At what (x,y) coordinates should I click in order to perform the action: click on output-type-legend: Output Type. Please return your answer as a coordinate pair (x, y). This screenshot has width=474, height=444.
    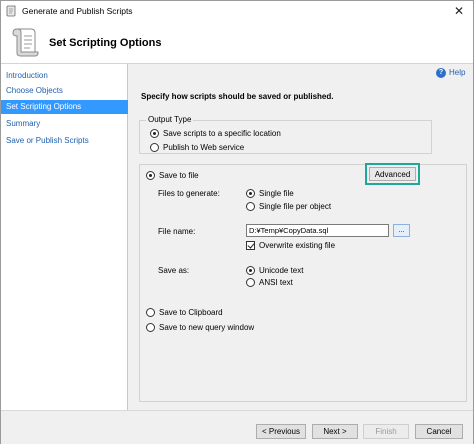
    Looking at the image, I should click on (170, 119).